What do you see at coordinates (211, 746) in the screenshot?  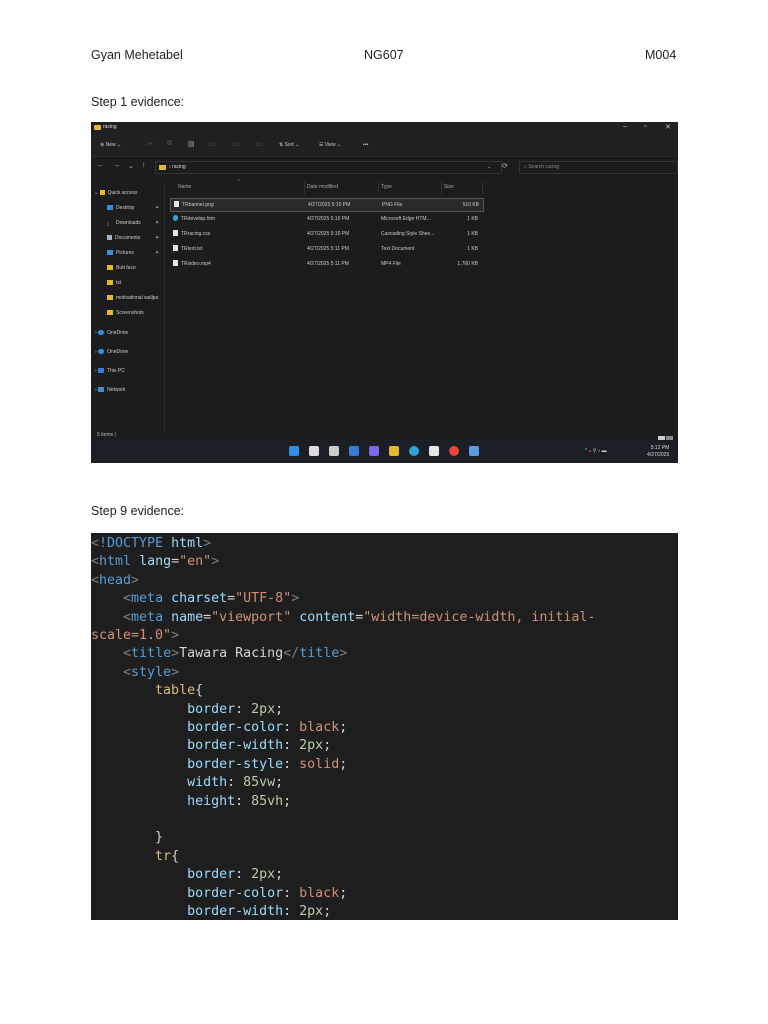 I see `code-line: border-width: 2px;` at bounding box center [211, 746].